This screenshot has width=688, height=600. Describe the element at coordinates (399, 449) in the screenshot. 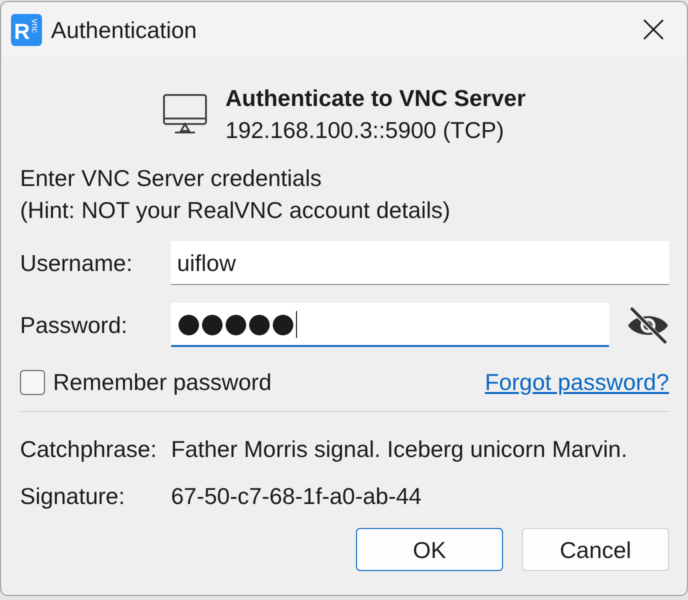

I see `detail-value: Father Morris signal. Iceberg unicorn Marvin.` at that location.